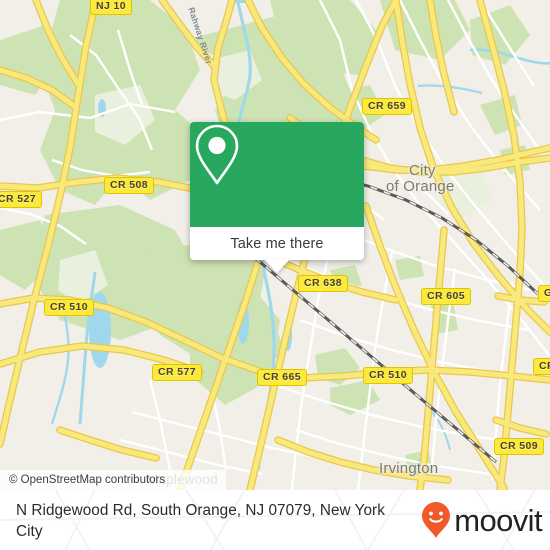 Image resolution: width=550 pixels, height=550 pixels. Describe the element at coordinates (519, 446) in the screenshot. I see `road-shield: CR 509` at that location.